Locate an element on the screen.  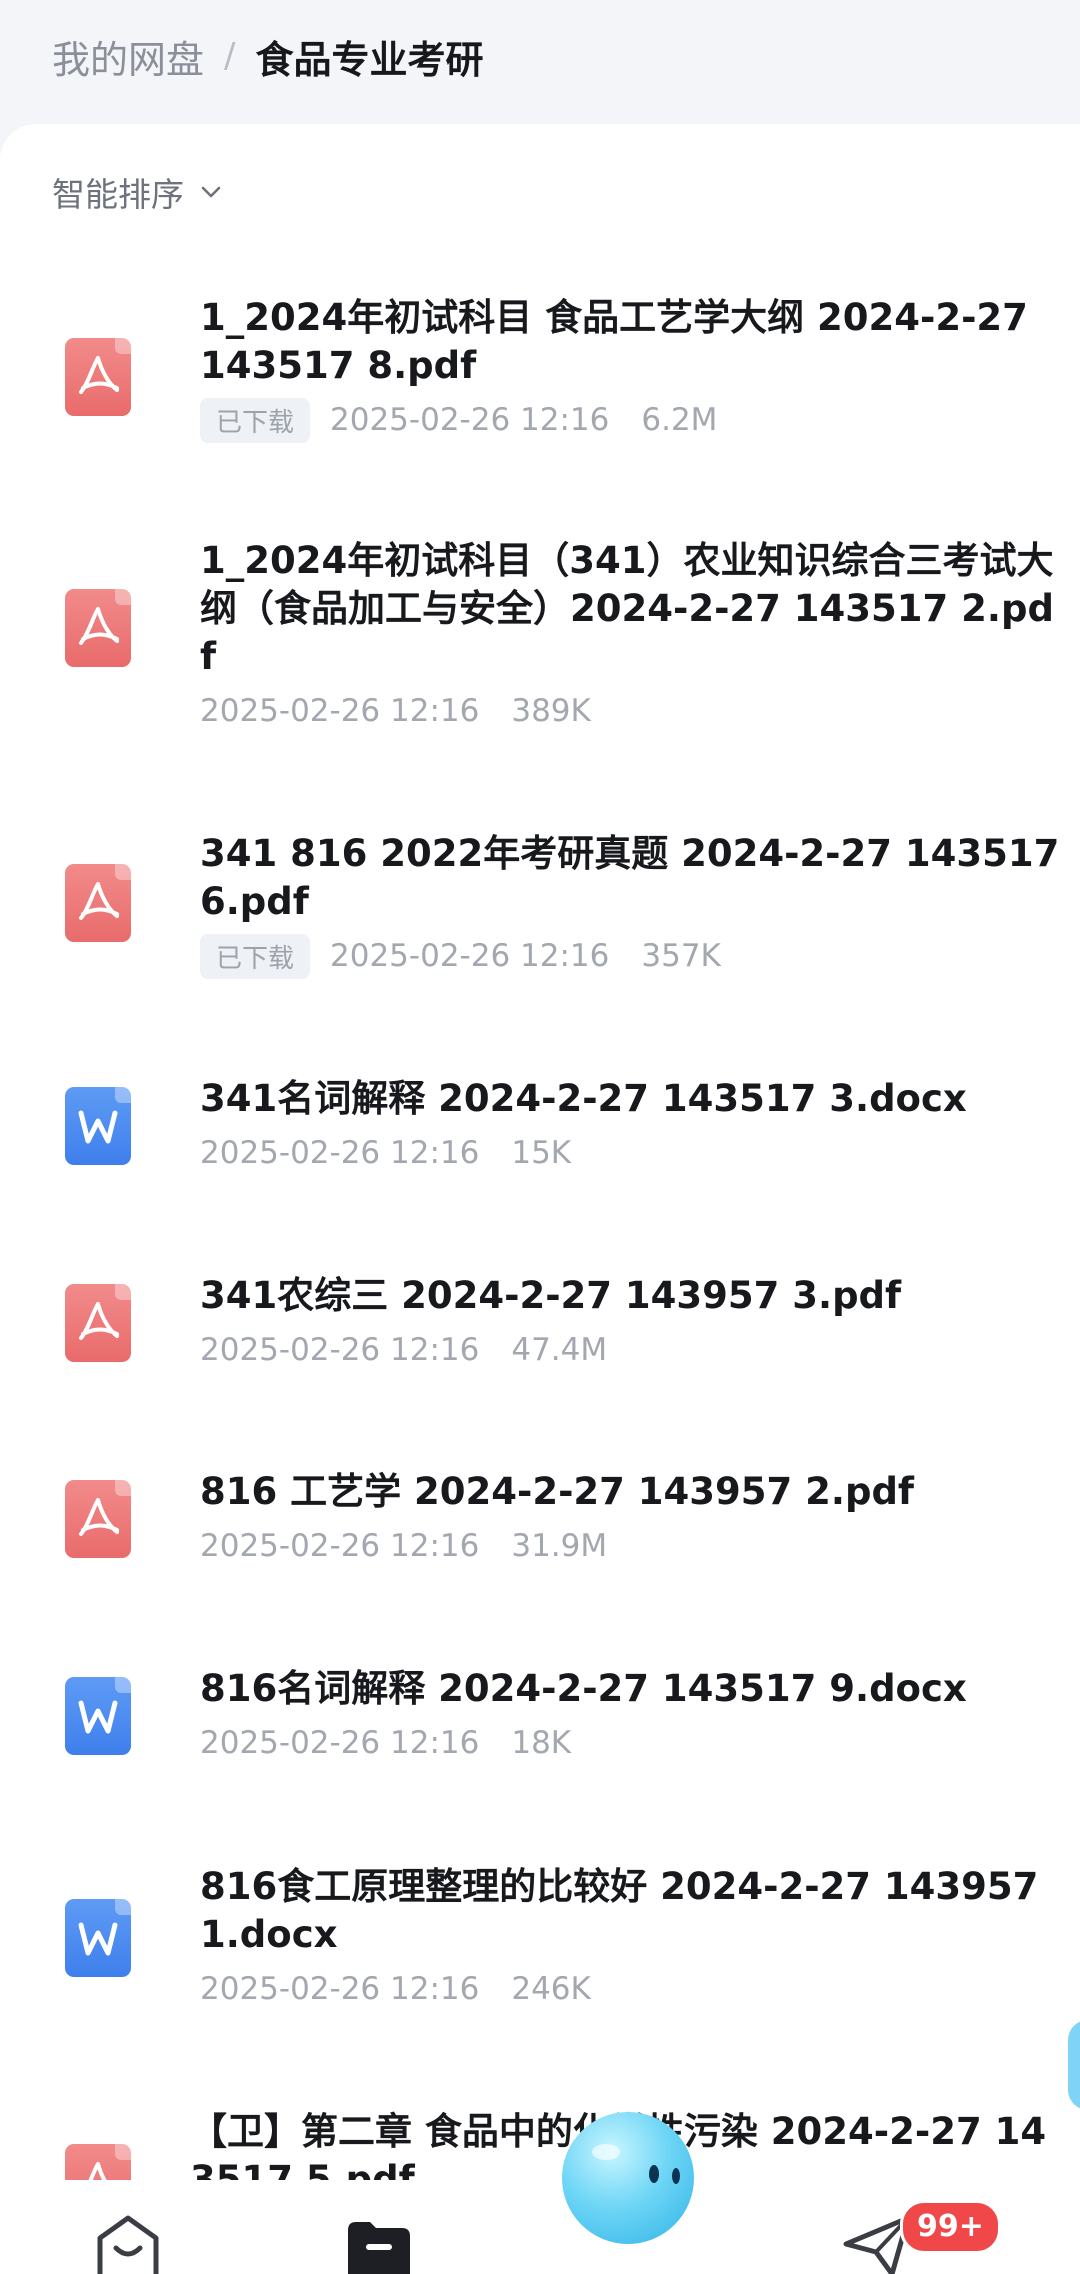
file-name: 341名词解释 2024-2-27 143517 3.docx is located at coordinates (583, 1098).